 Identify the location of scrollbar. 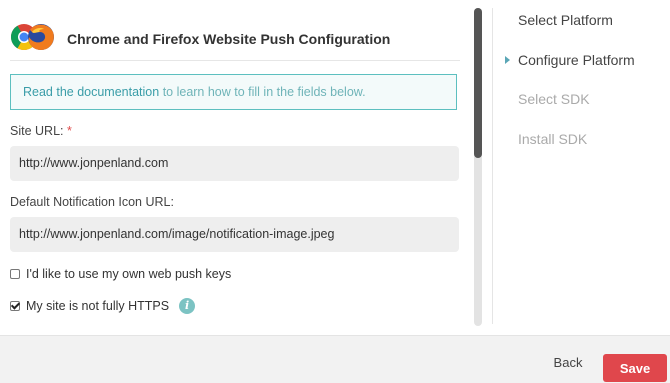
(478, 167).